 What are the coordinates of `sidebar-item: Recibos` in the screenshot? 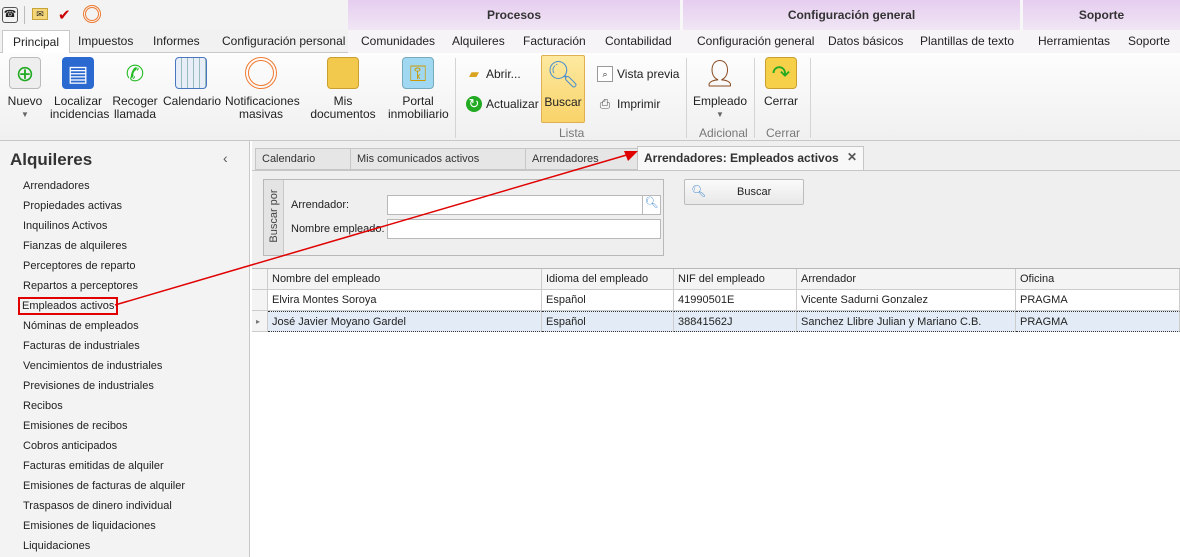 It's located at (43, 406).